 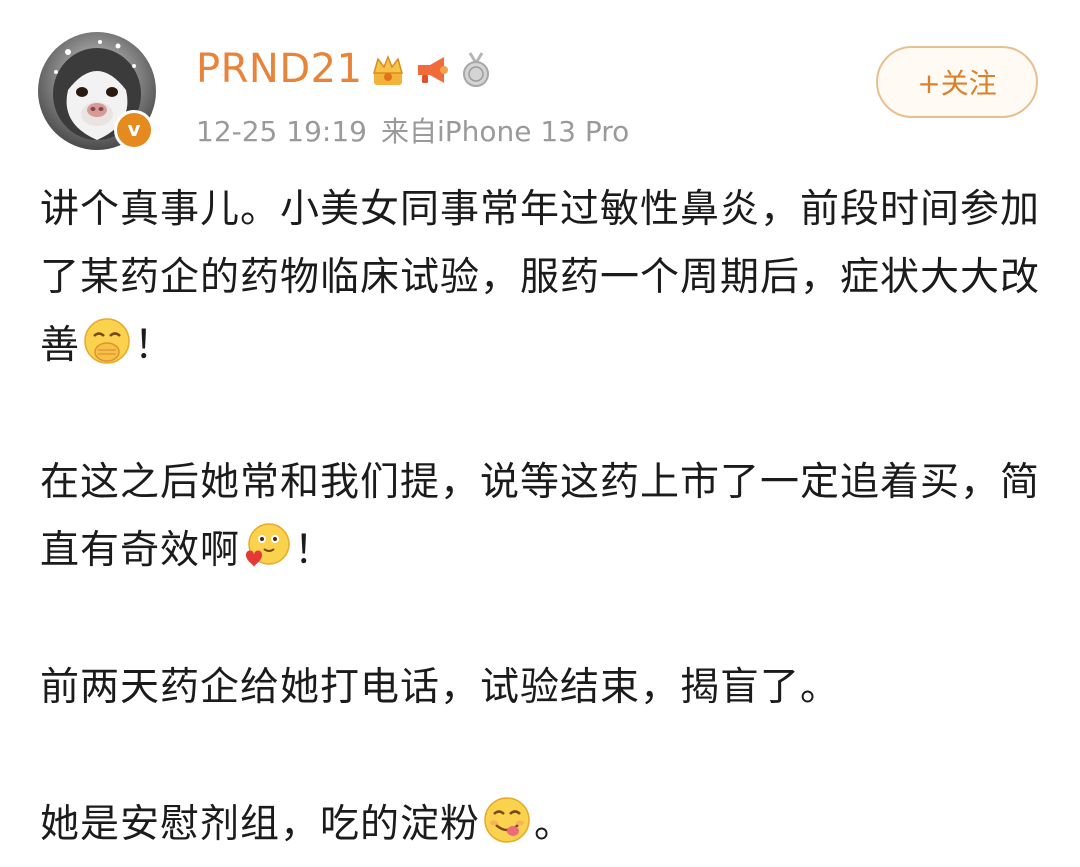 What do you see at coordinates (279, 69) in the screenshot?
I see `author-name: PRND21` at bounding box center [279, 69].